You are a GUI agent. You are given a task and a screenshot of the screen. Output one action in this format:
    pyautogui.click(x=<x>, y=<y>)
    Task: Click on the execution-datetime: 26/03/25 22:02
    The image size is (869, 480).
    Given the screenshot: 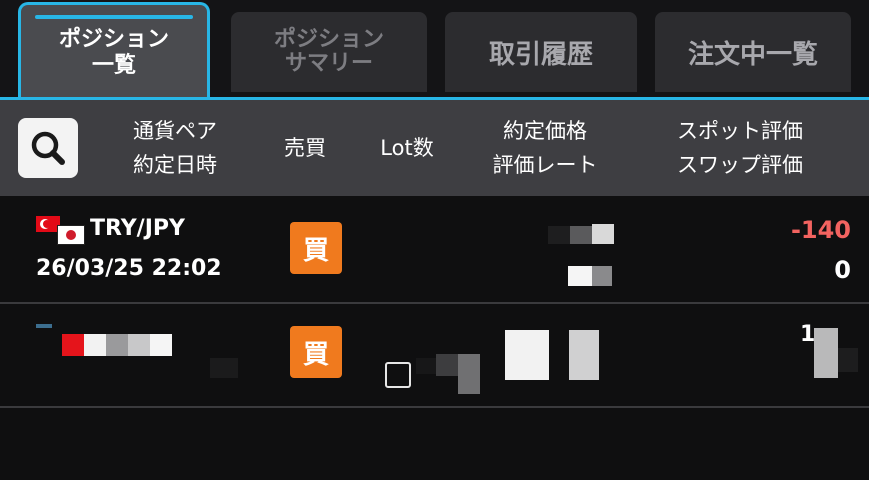 What is the action you would take?
    pyautogui.click(x=129, y=268)
    